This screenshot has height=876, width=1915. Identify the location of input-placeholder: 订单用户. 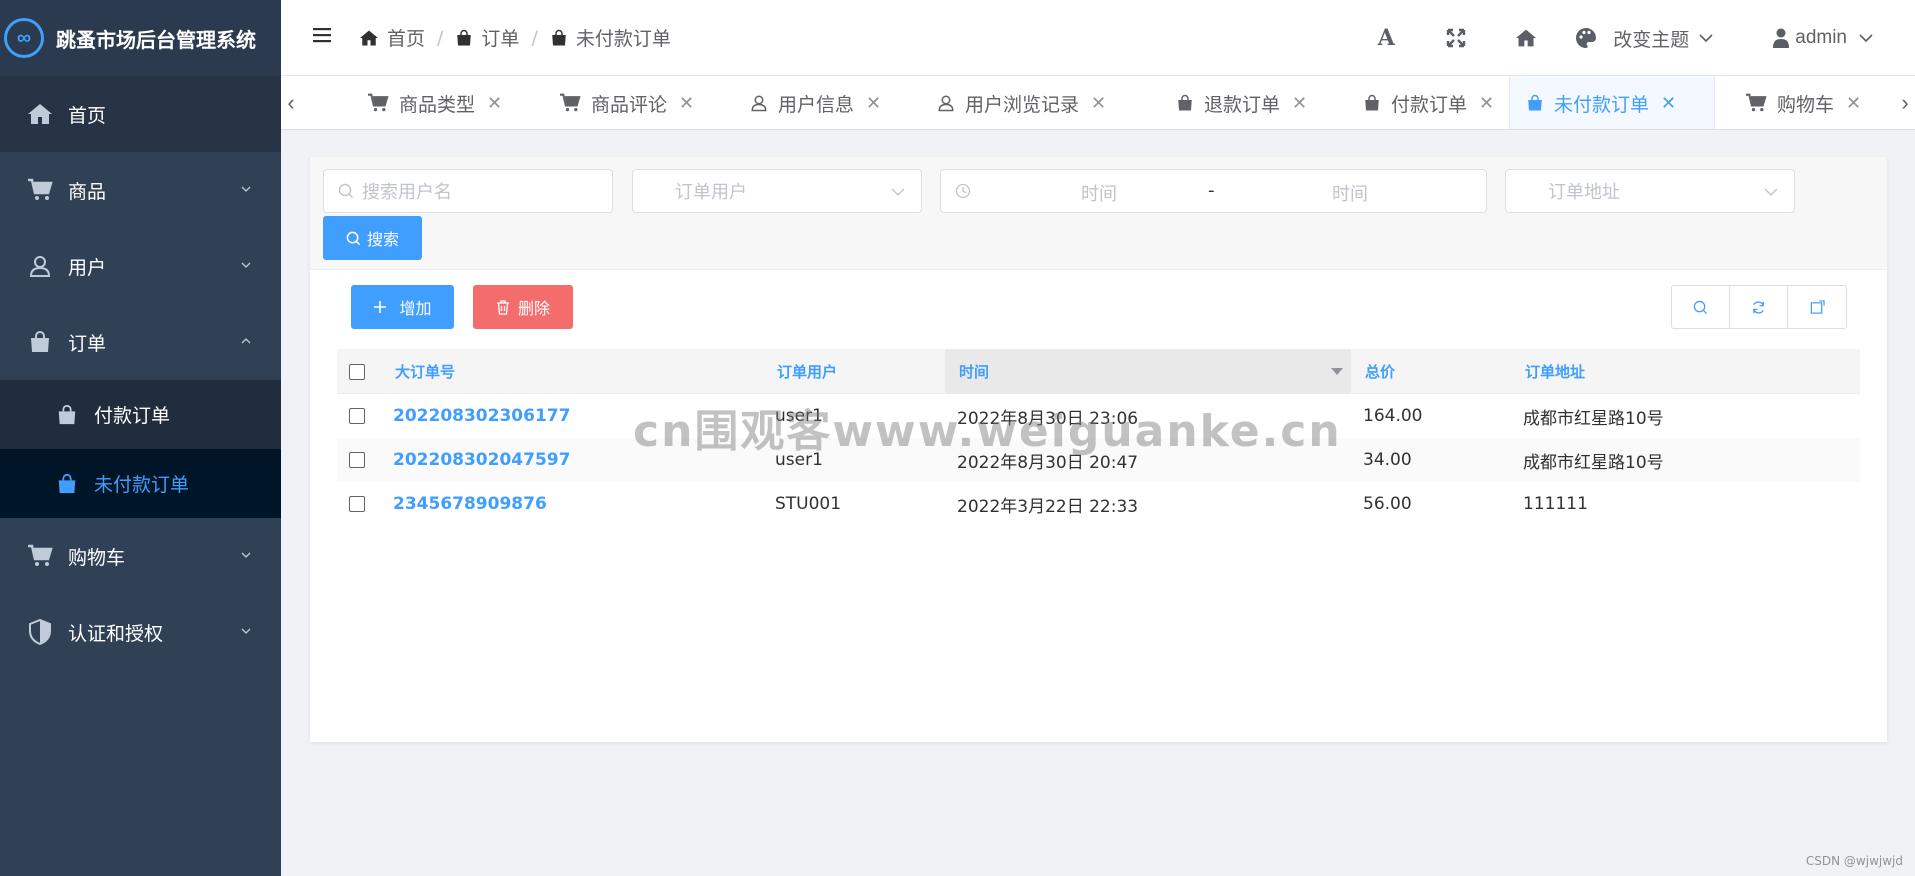
(711, 192).